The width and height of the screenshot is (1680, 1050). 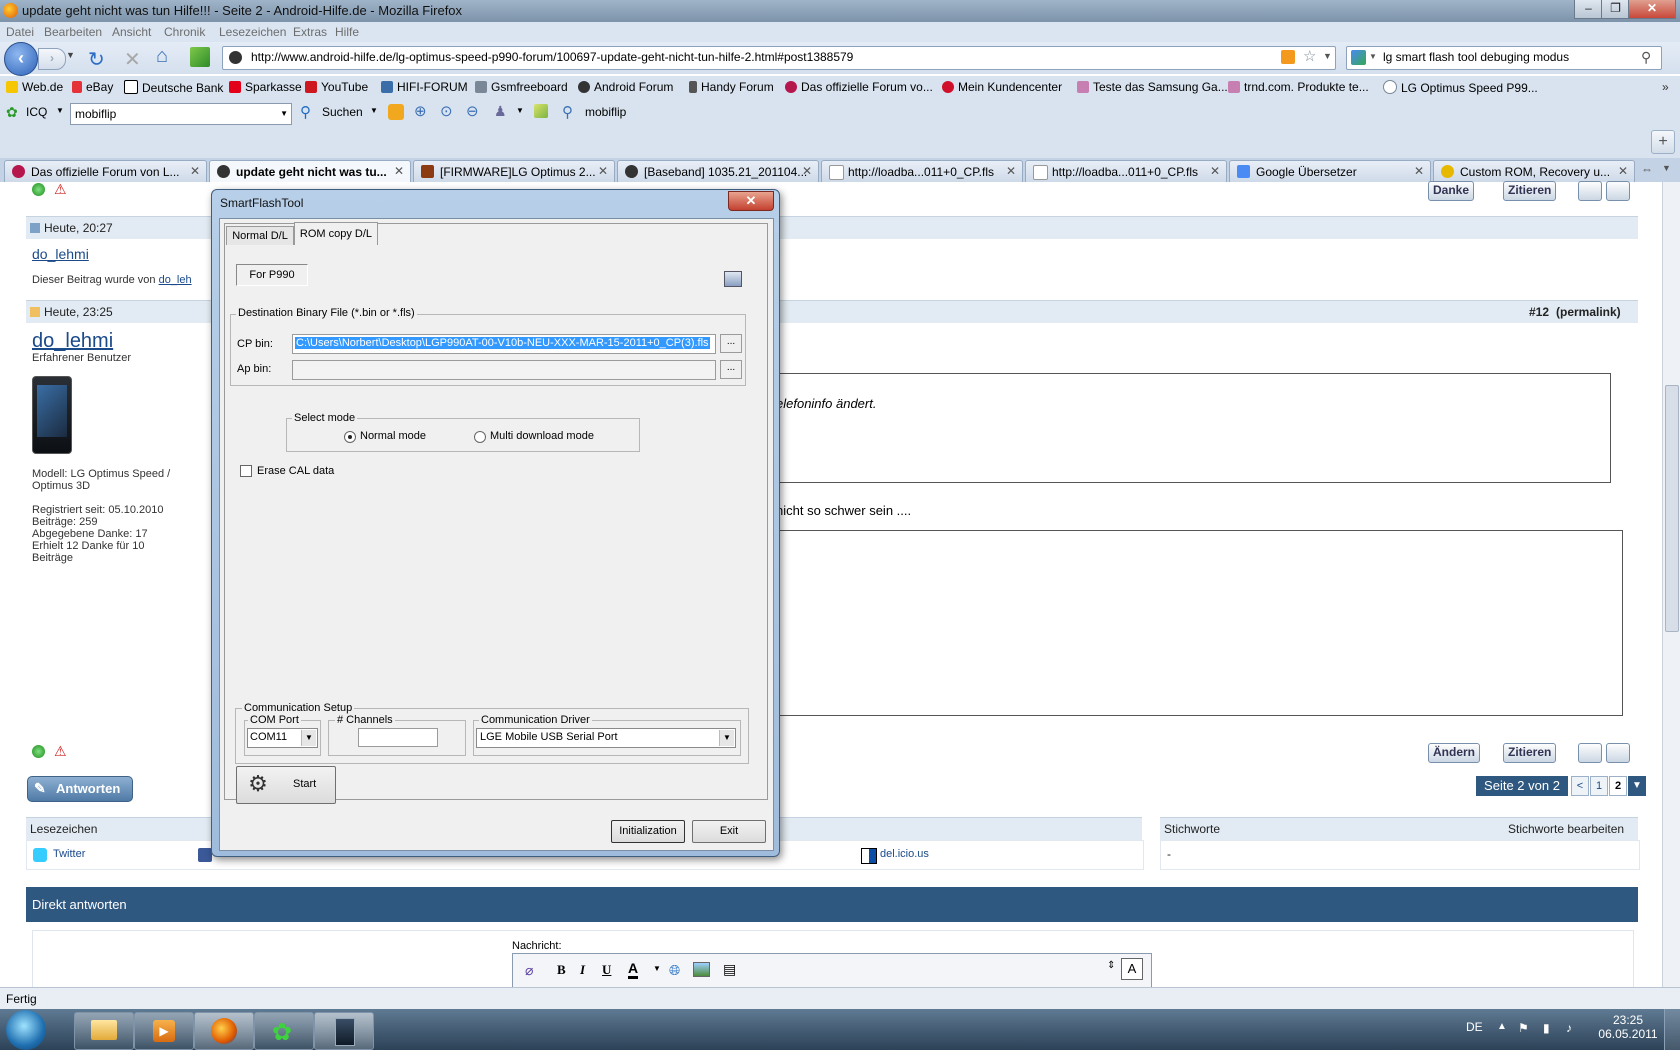 I want to click on post-author-link: do_lehmi, so click(x=60, y=254).